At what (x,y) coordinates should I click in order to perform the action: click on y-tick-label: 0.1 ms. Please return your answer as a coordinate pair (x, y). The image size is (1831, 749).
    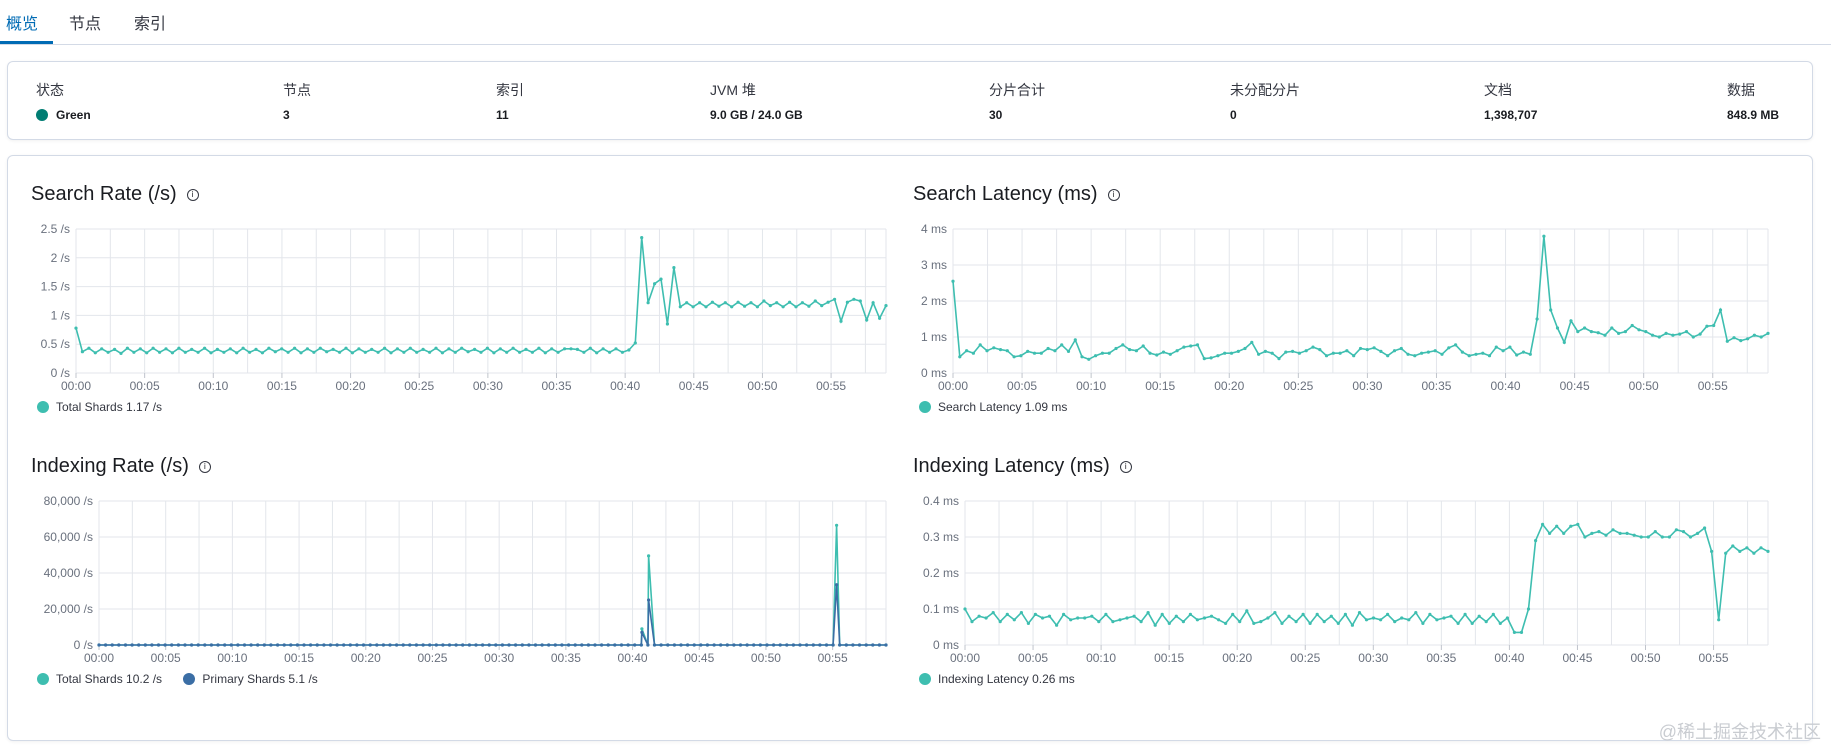
    Looking at the image, I should click on (941, 609).